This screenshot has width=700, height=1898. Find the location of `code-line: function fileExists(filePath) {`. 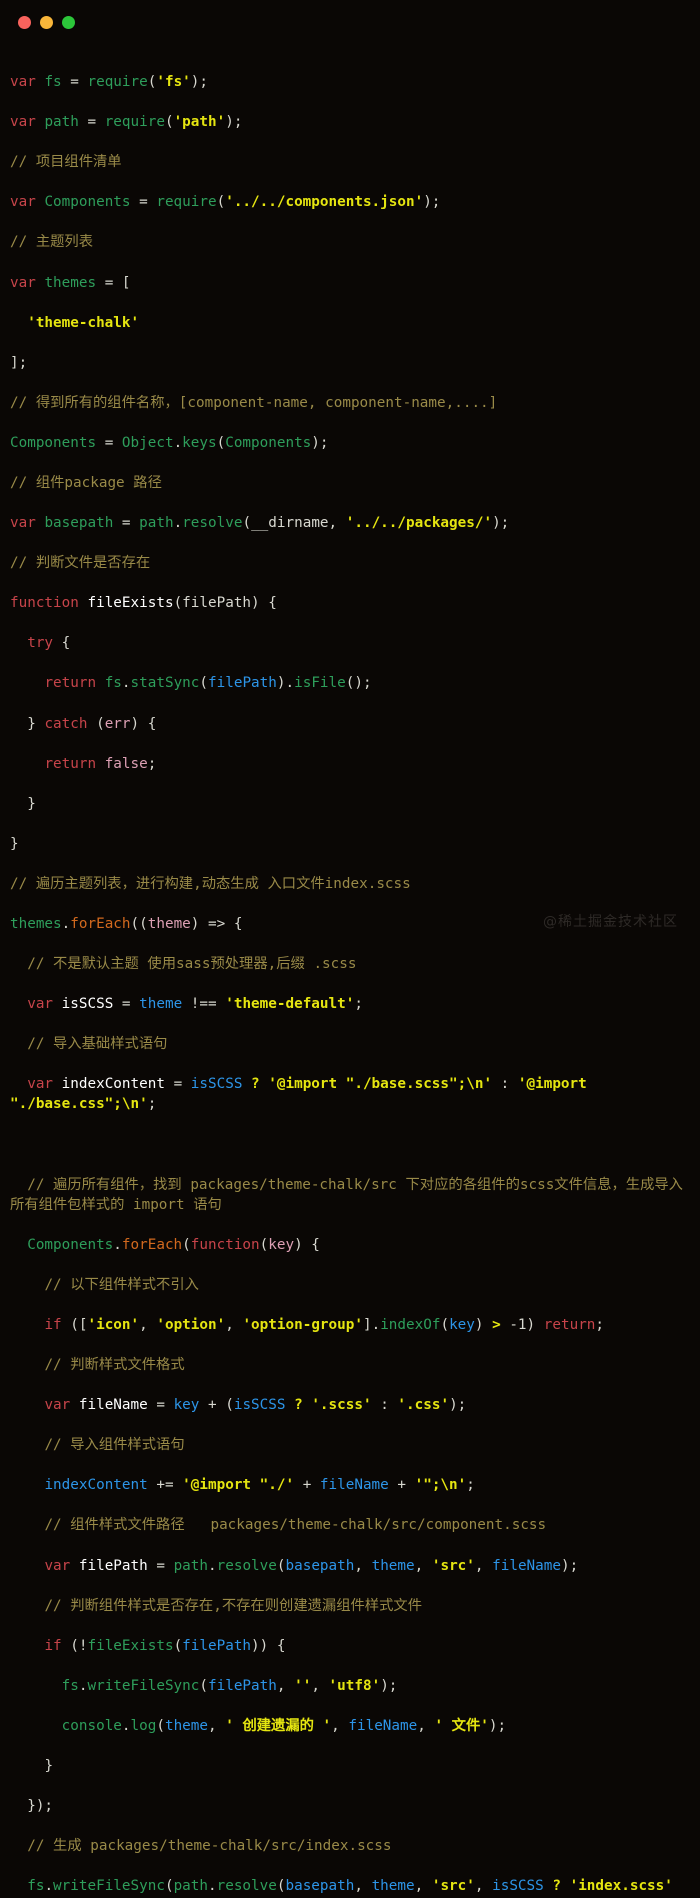

code-line: function fileExists(filePath) { is located at coordinates (143, 603).